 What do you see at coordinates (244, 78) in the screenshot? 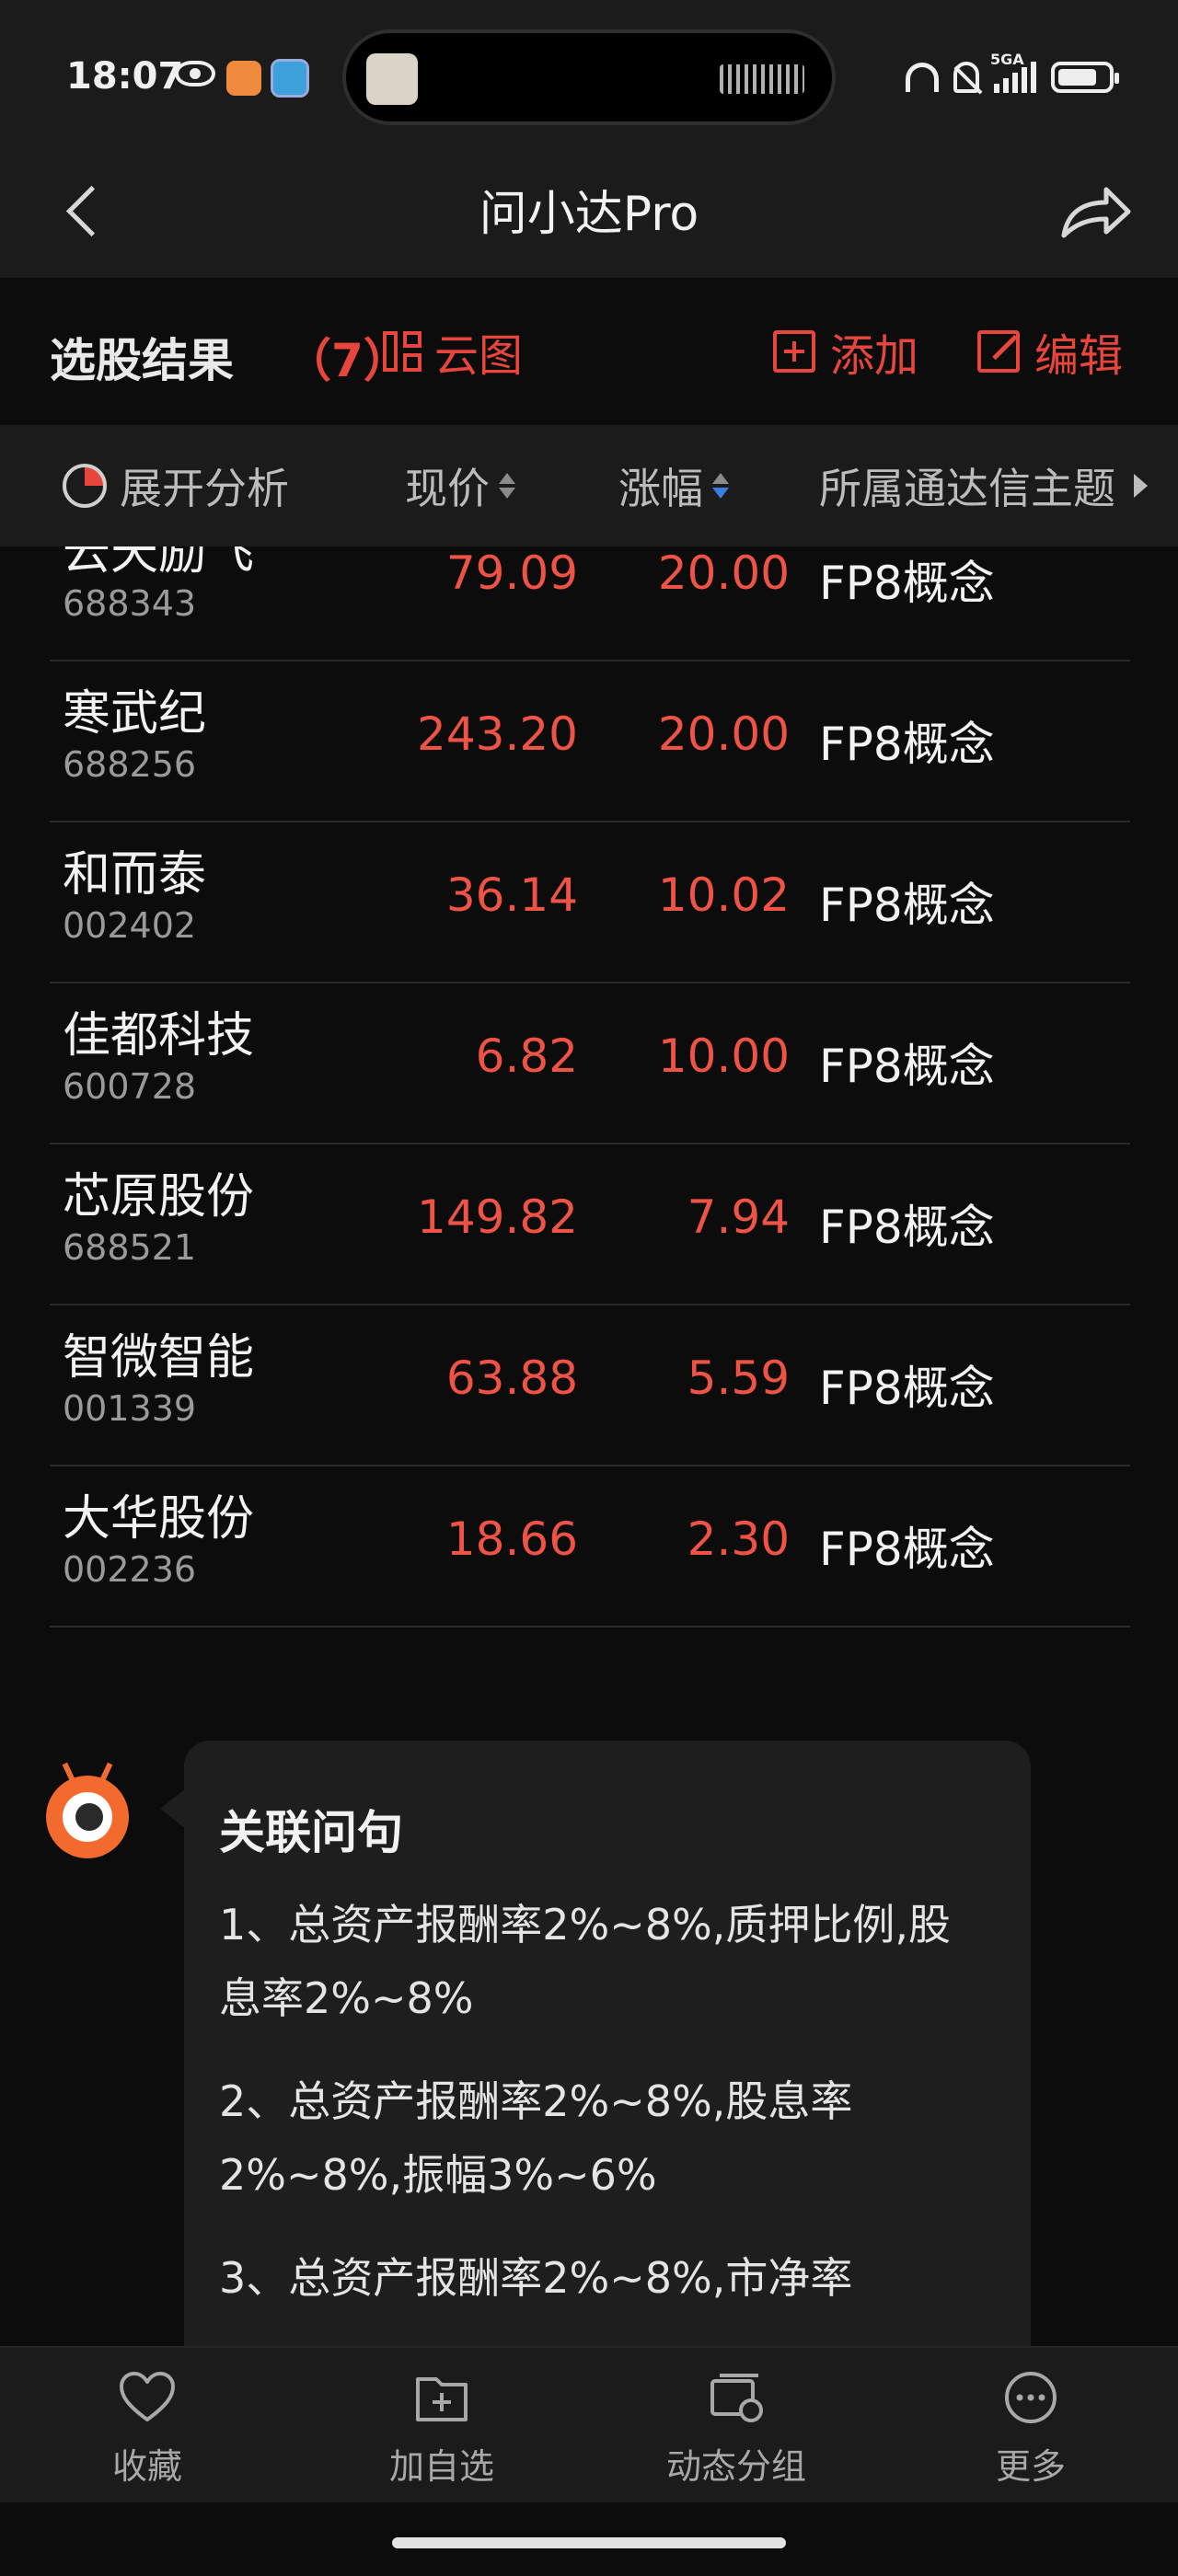
I see `app-notification-icon` at bounding box center [244, 78].